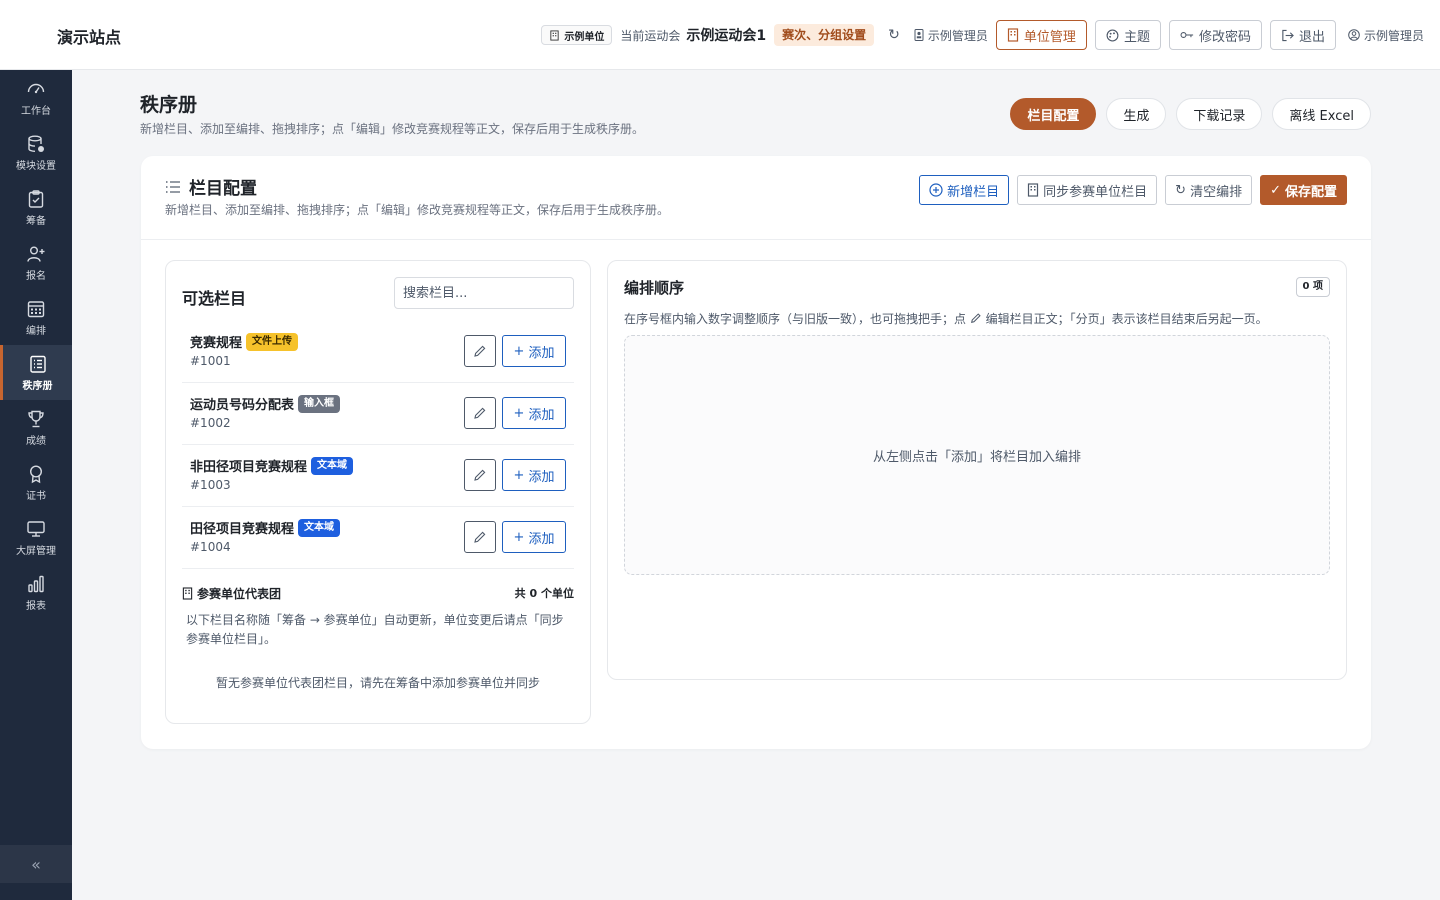 The width and height of the screenshot is (1440, 900). I want to click on add-column-label: 新增栏目, so click(973, 192).